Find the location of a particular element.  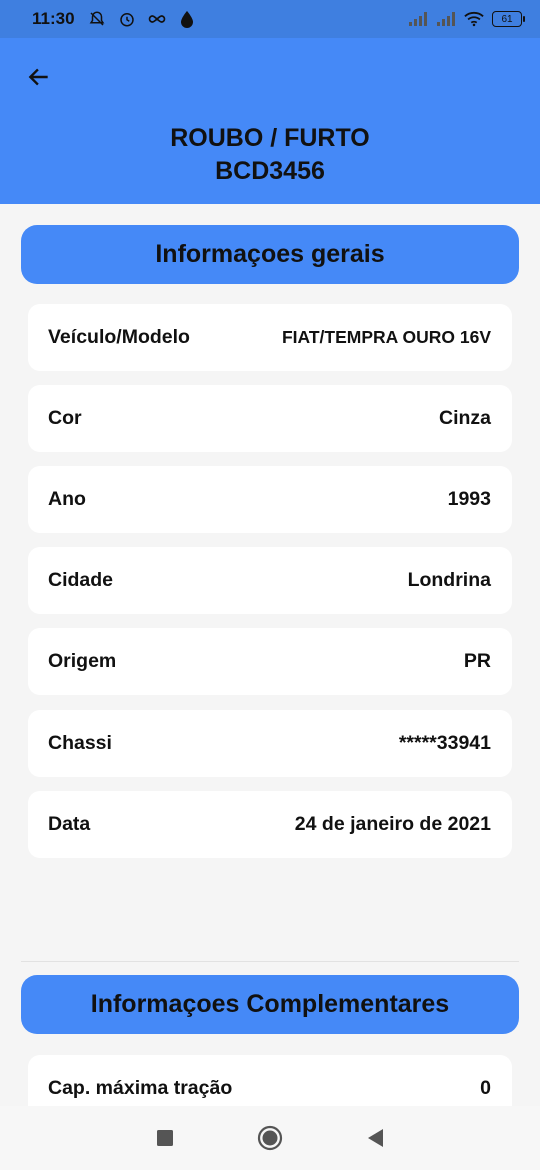

back-nav-button is located at coordinates (375, 1138).